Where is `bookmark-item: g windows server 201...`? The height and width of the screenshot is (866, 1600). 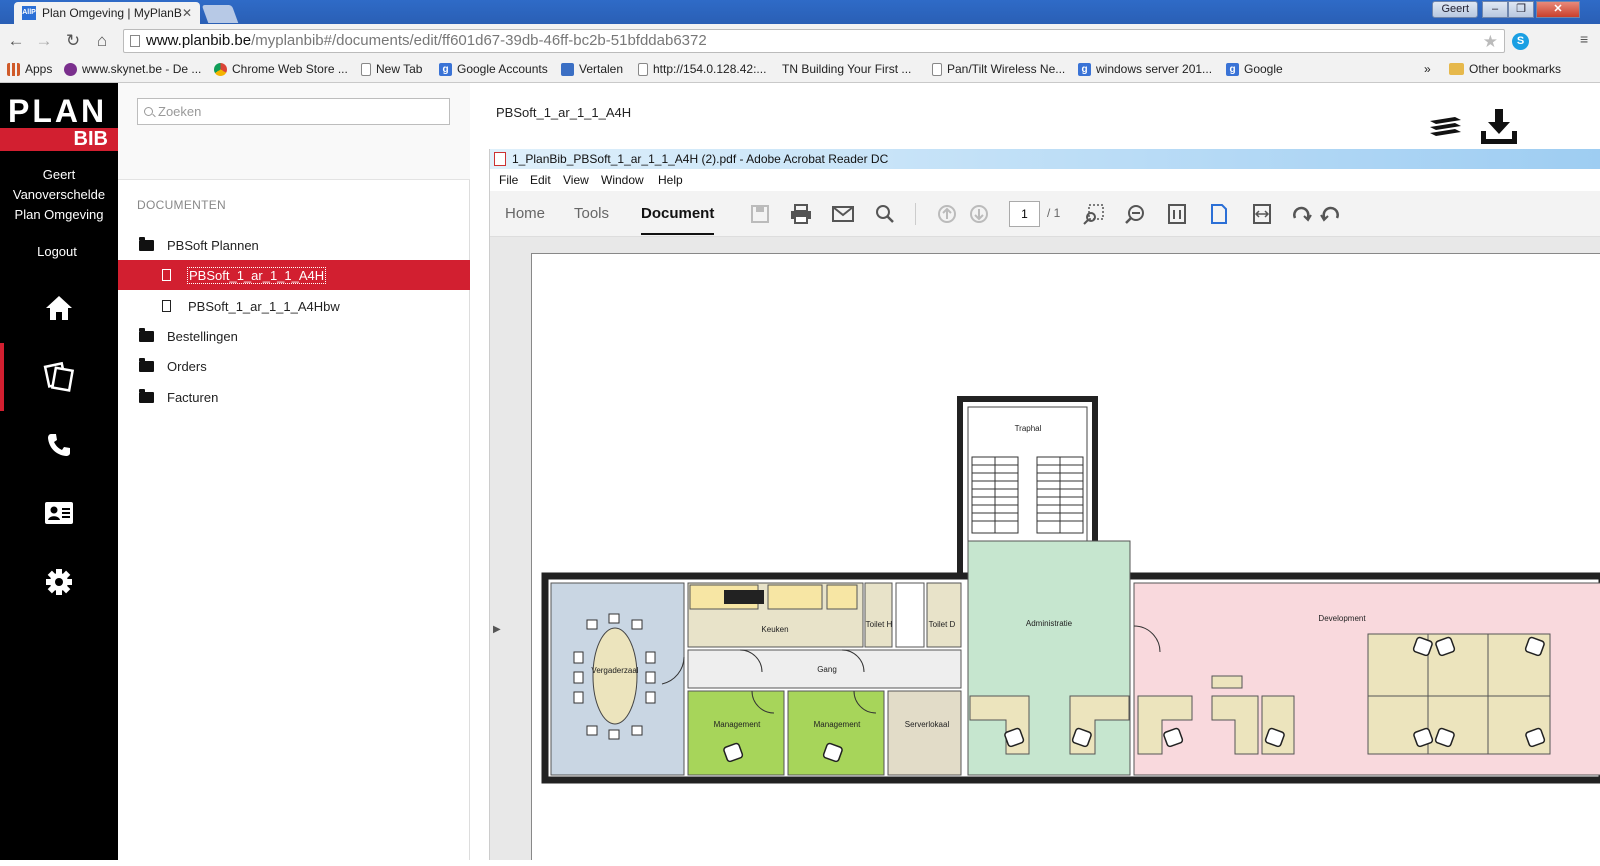
bookmark-item: g windows server 201... is located at coordinates (1145, 69).